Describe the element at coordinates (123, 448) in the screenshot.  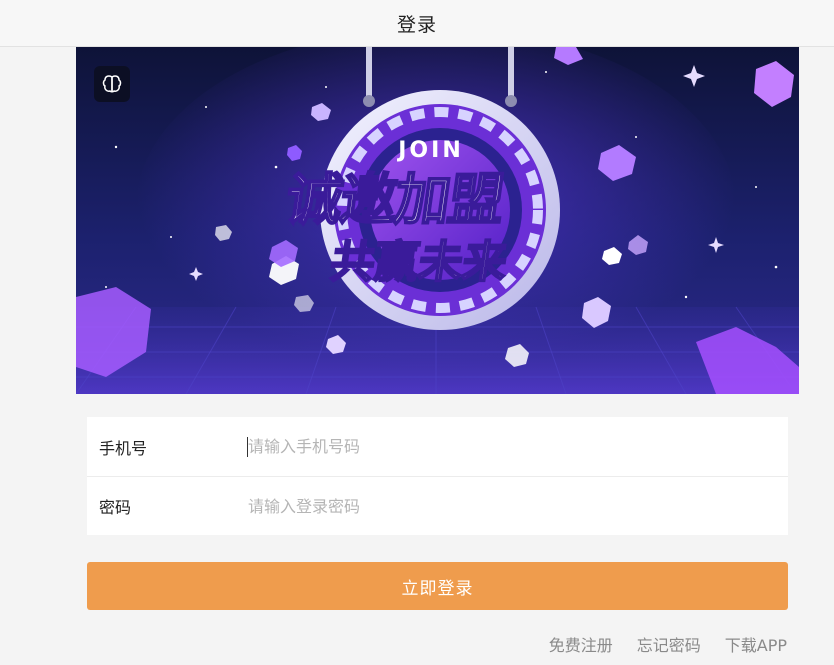
I see `phone-label: 手机号` at that location.